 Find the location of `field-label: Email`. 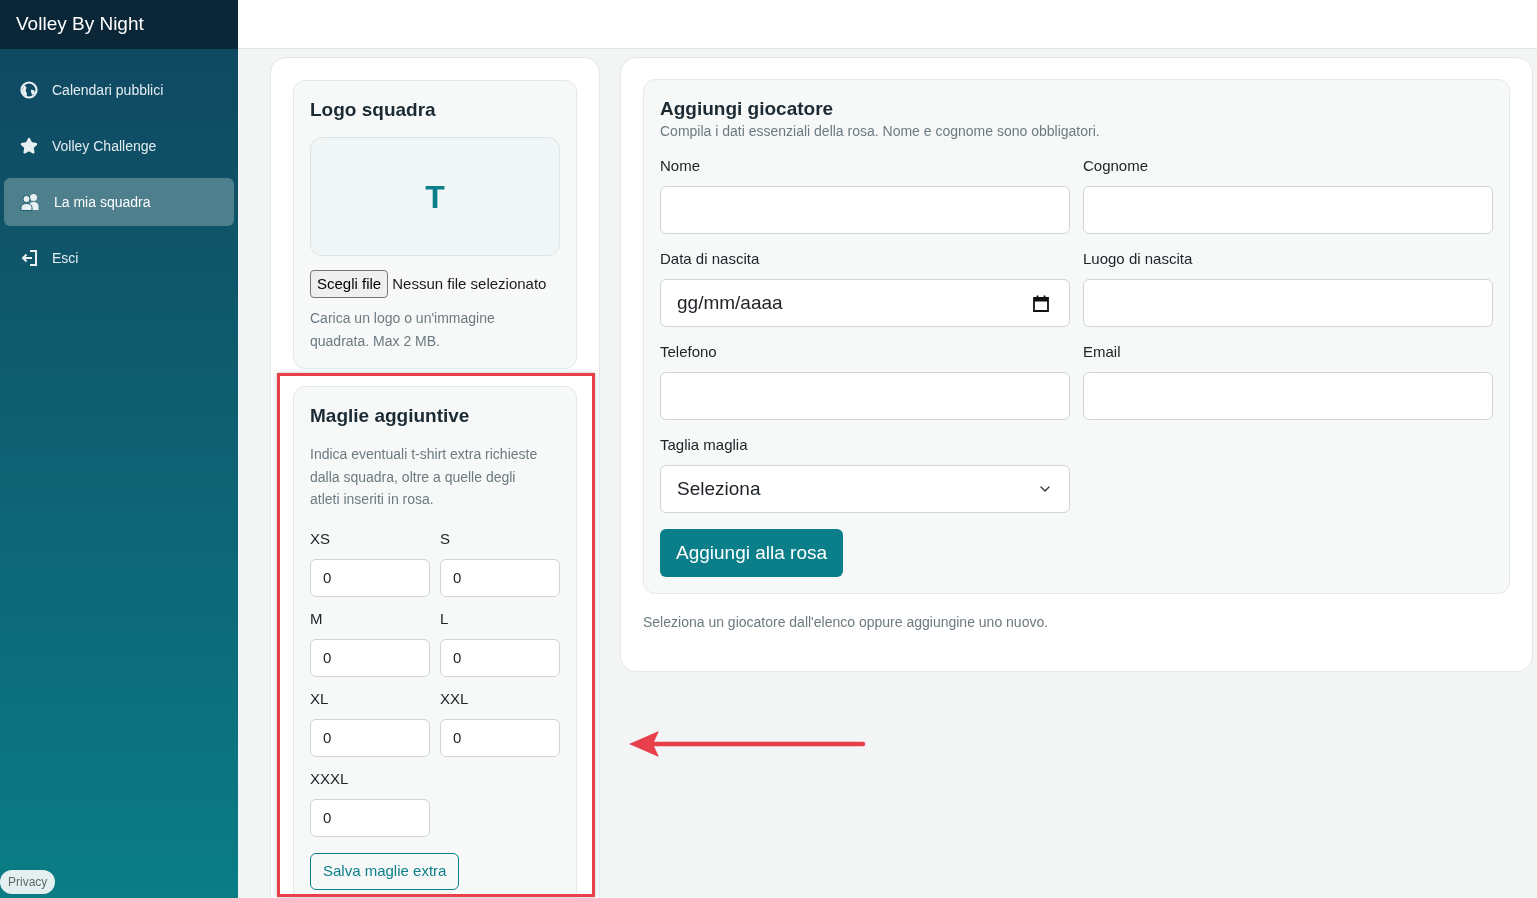

field-label: Email is located at coordinates (1102, 352).